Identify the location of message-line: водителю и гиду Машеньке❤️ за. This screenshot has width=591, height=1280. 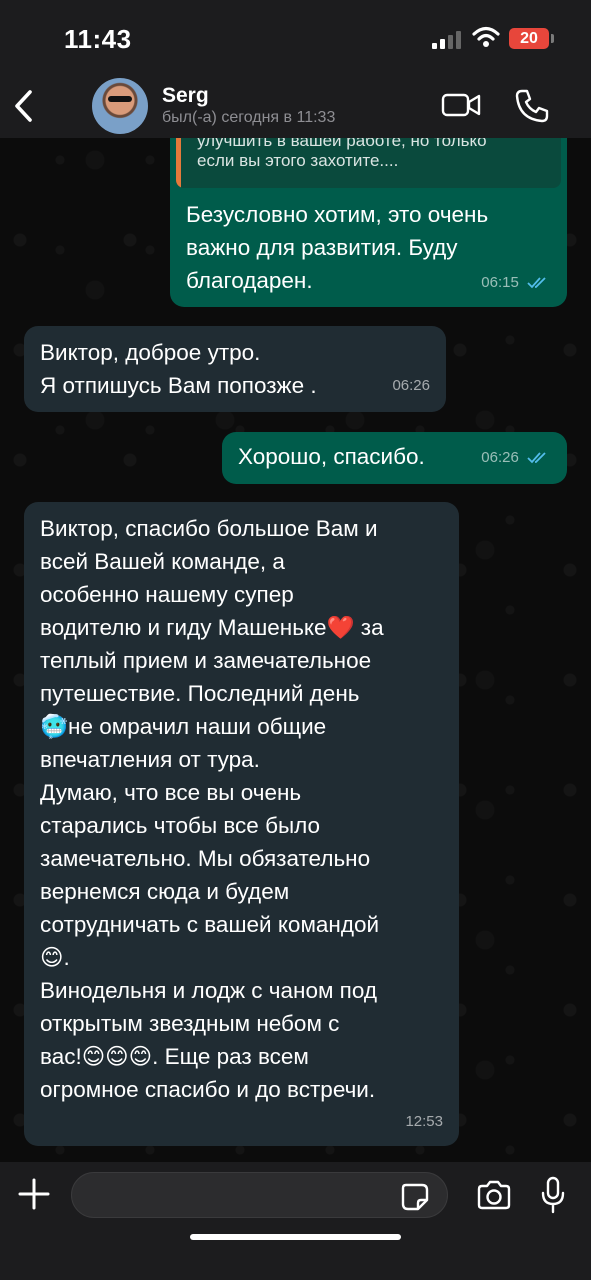
(212, 627).